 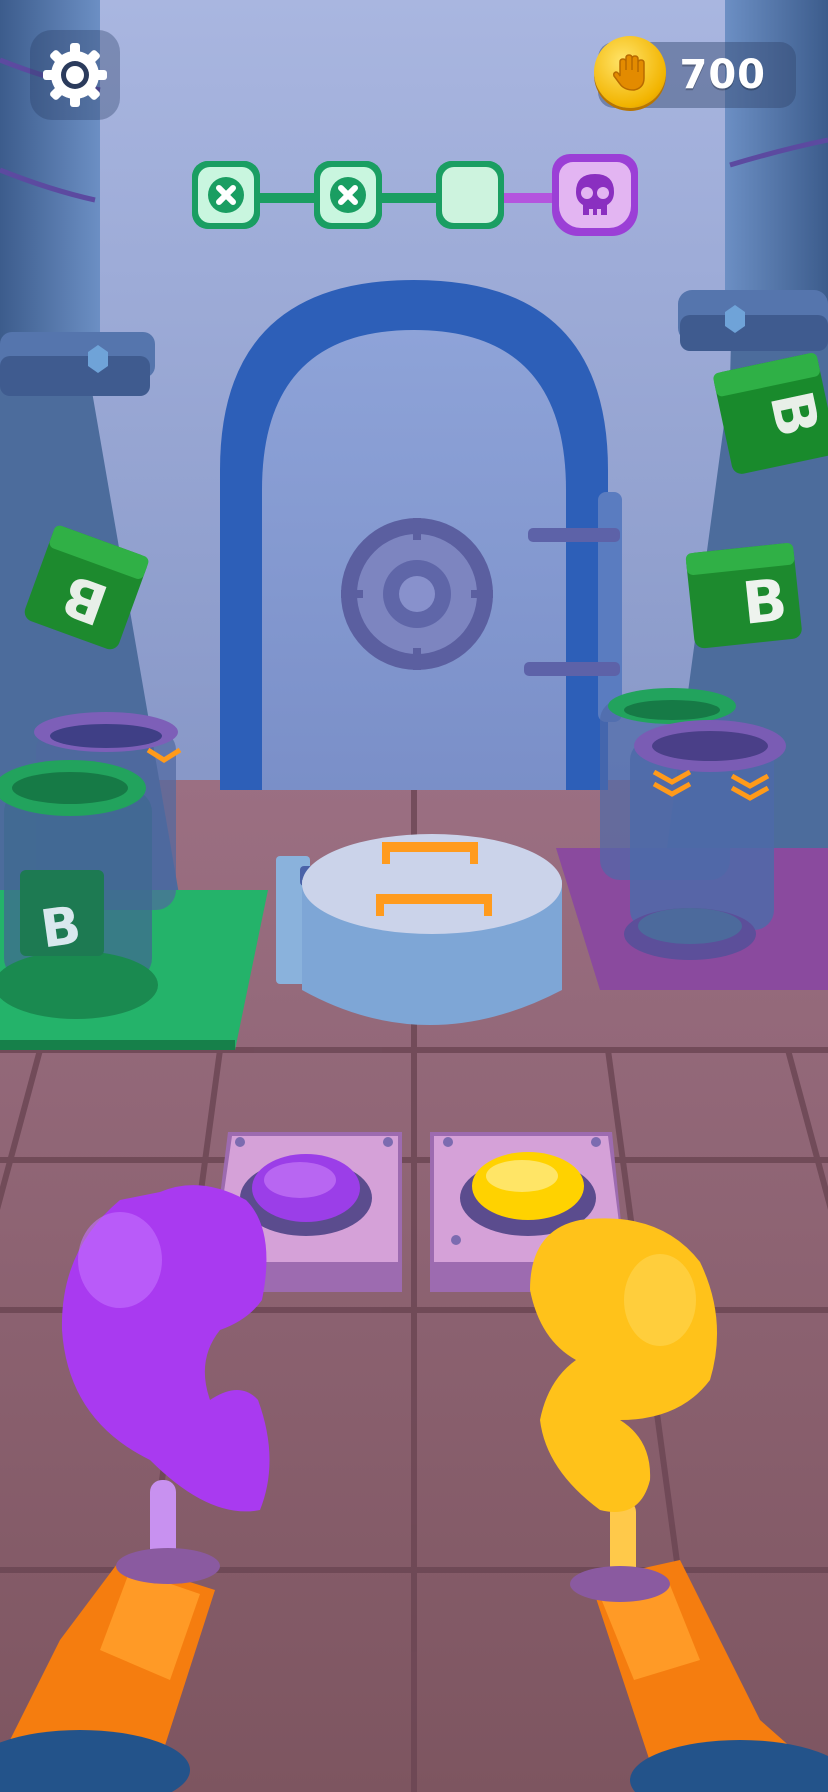 I want to click on letter-block-right: B, so click(x=743, y=596).